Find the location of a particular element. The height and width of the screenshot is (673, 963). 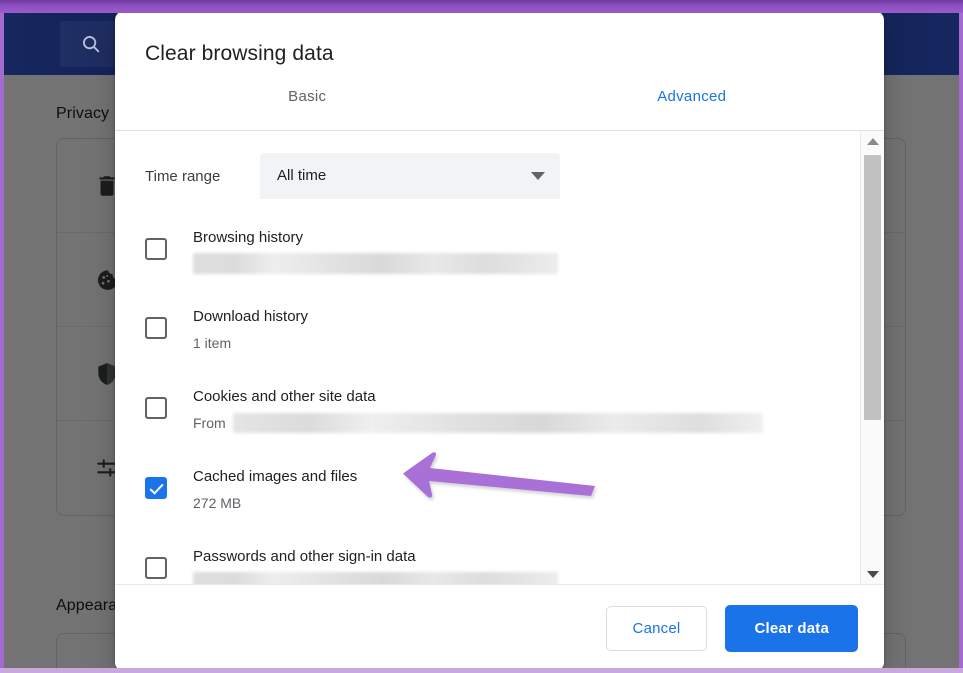

scrollbar-thumb is located at coordinates (872, 287).